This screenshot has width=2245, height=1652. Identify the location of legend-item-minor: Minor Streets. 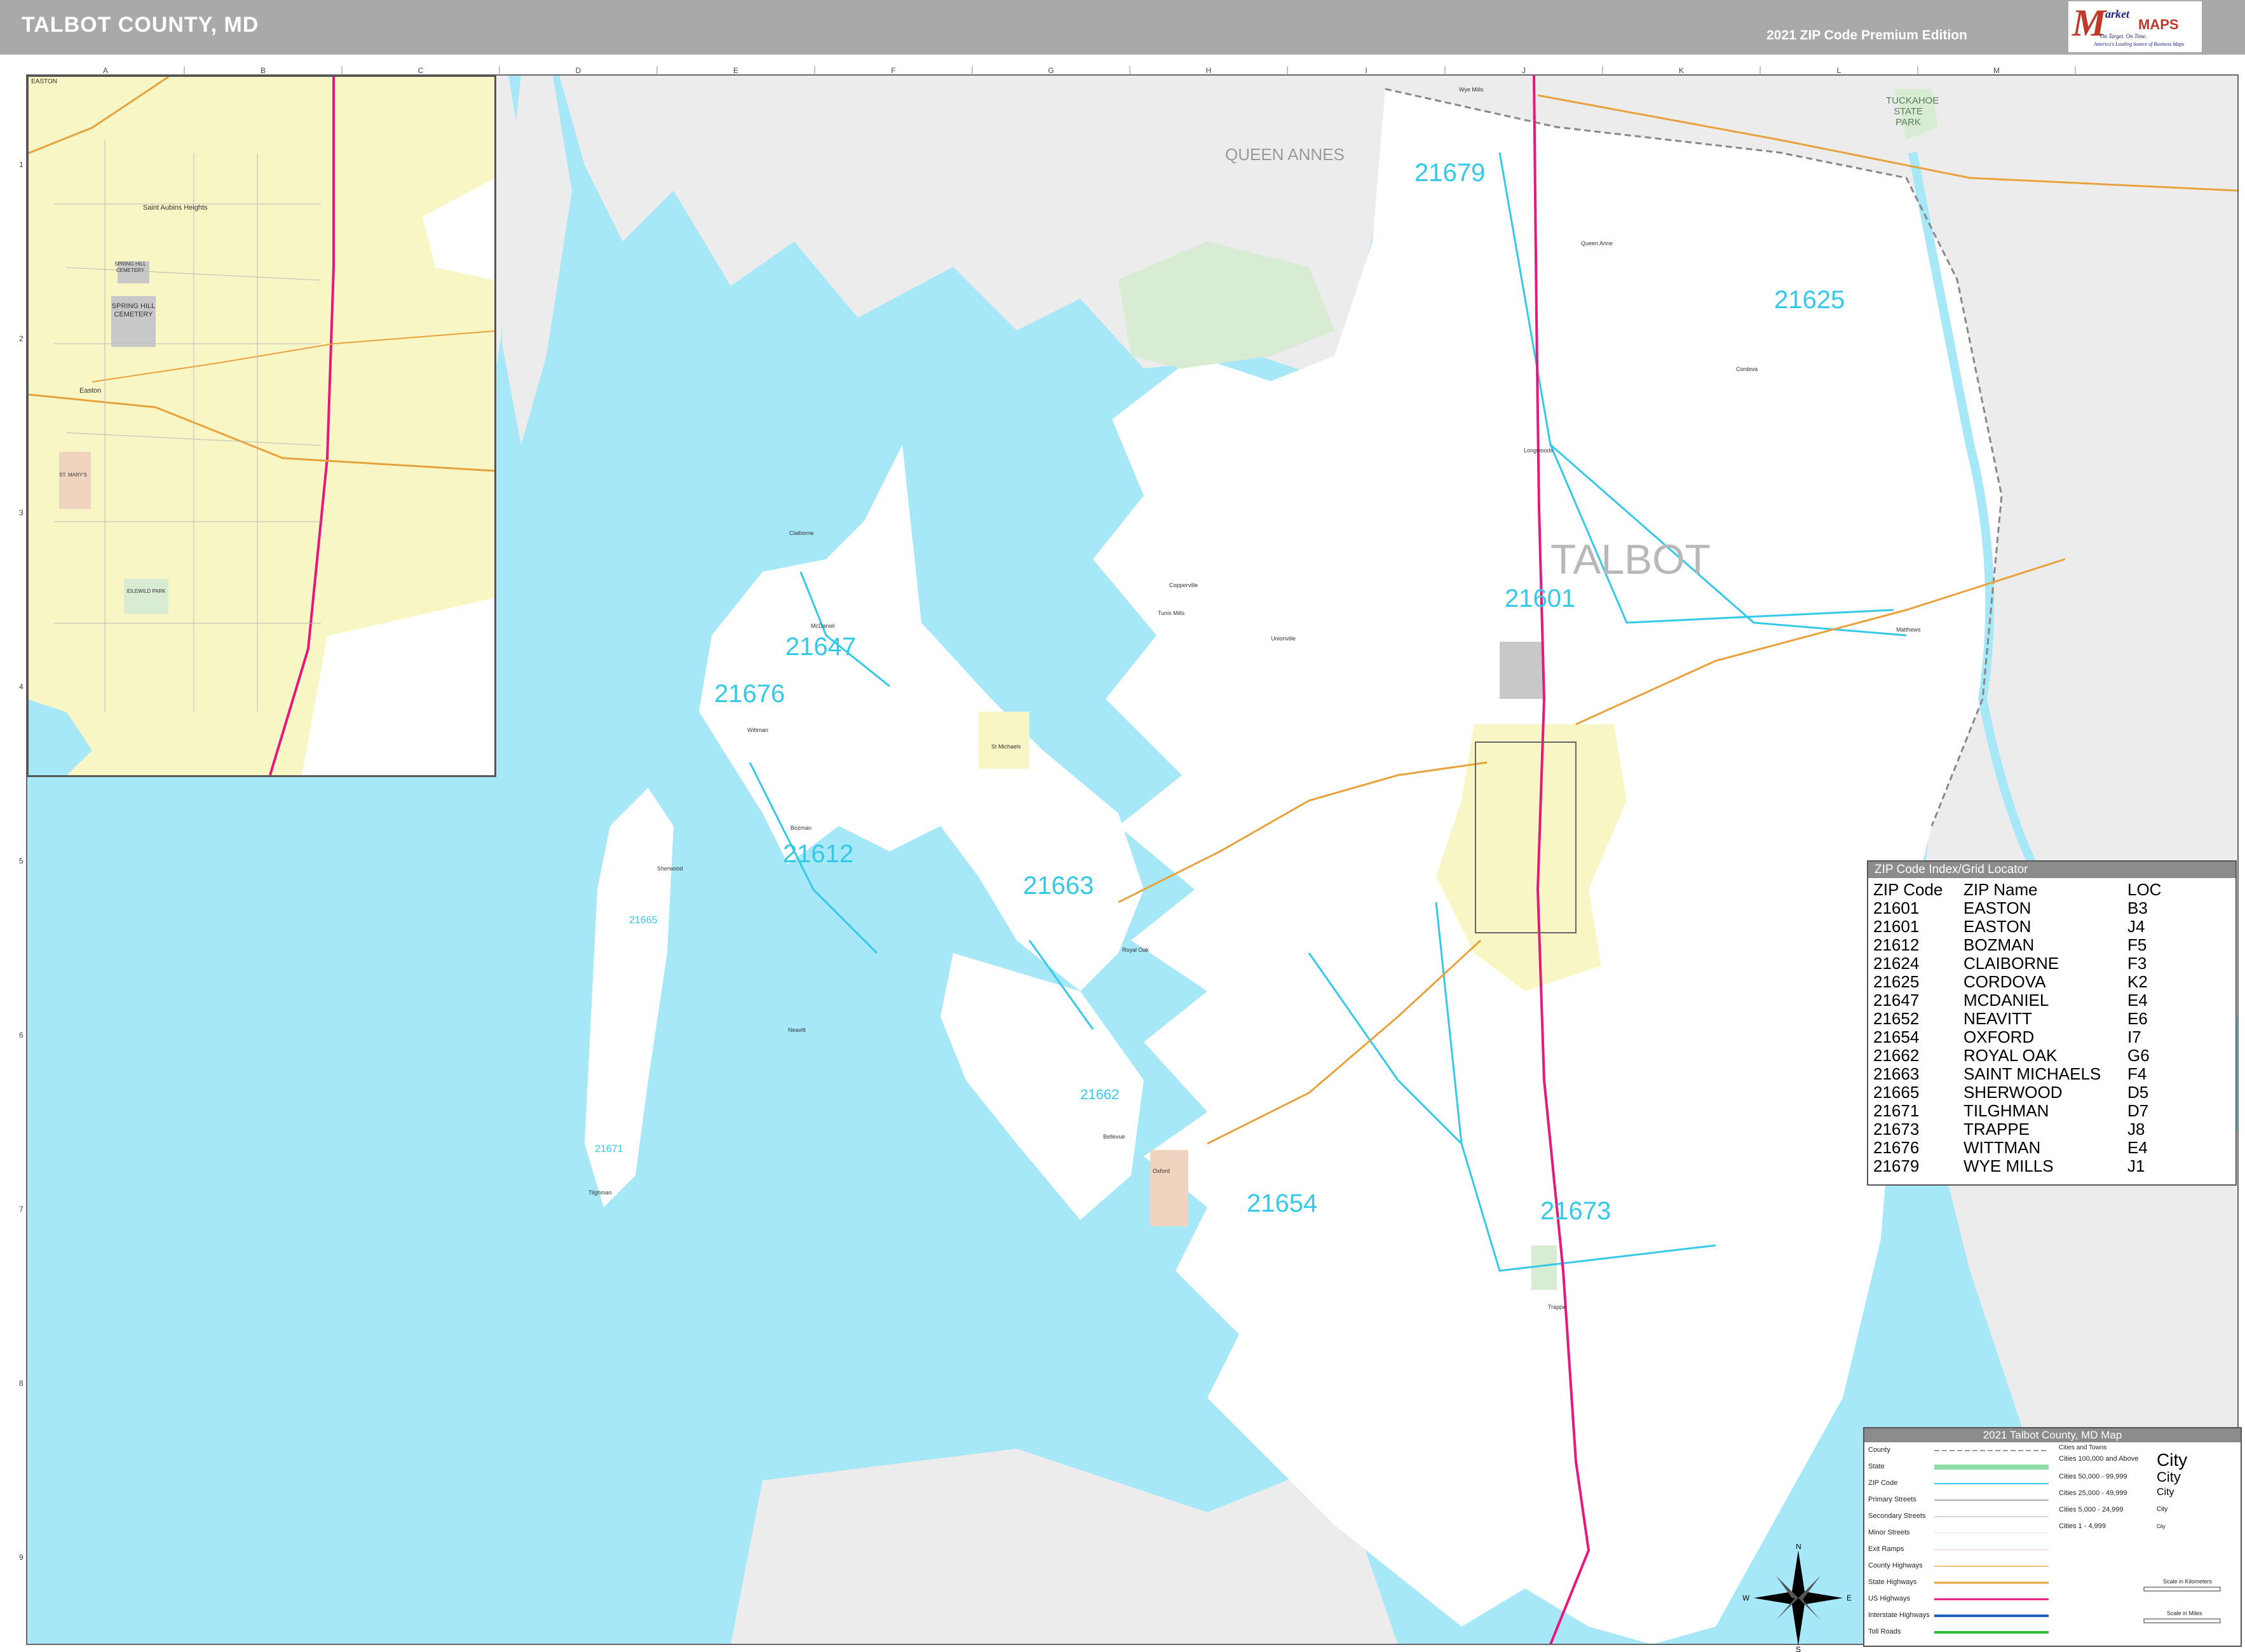
(1889, 1533).